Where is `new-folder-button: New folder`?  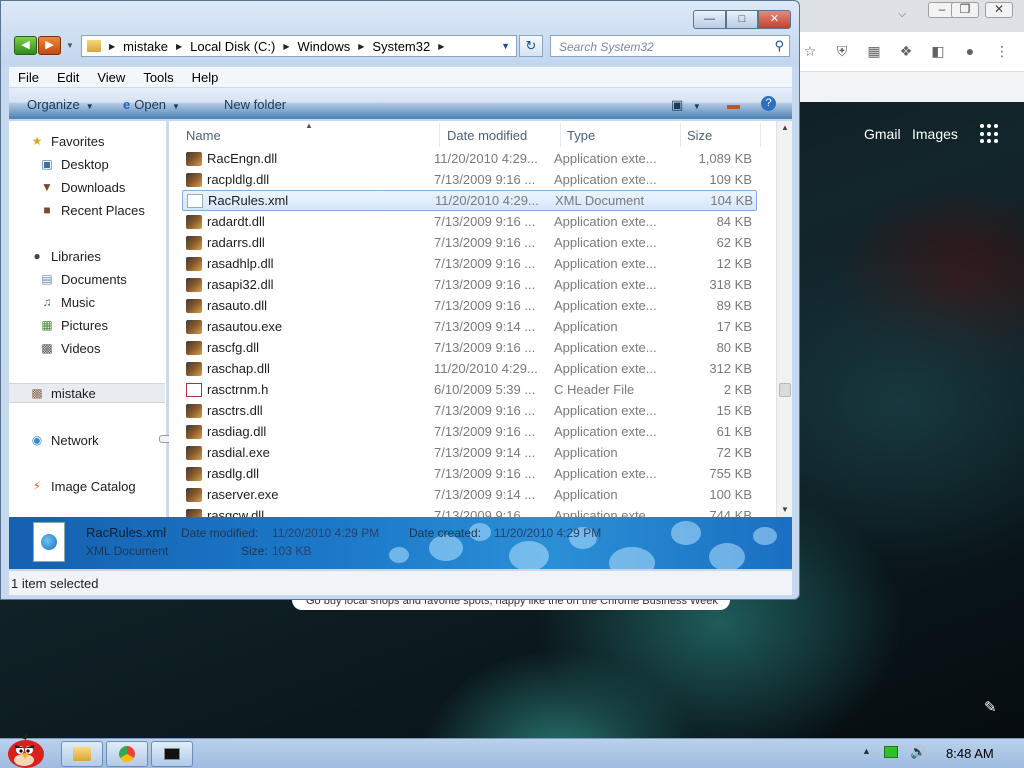
new-folder-button: New folder is located at coordinates (255, 104).